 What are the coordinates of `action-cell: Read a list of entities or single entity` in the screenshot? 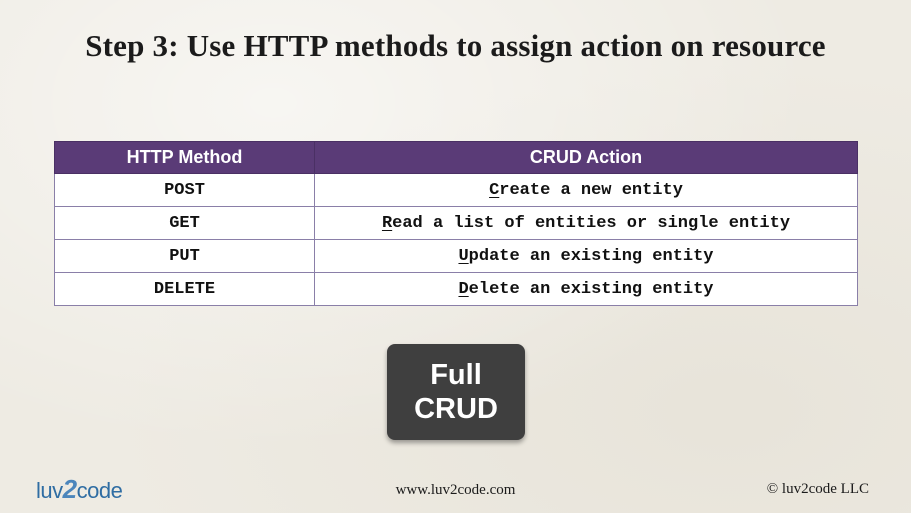 It's located at (586, 223).